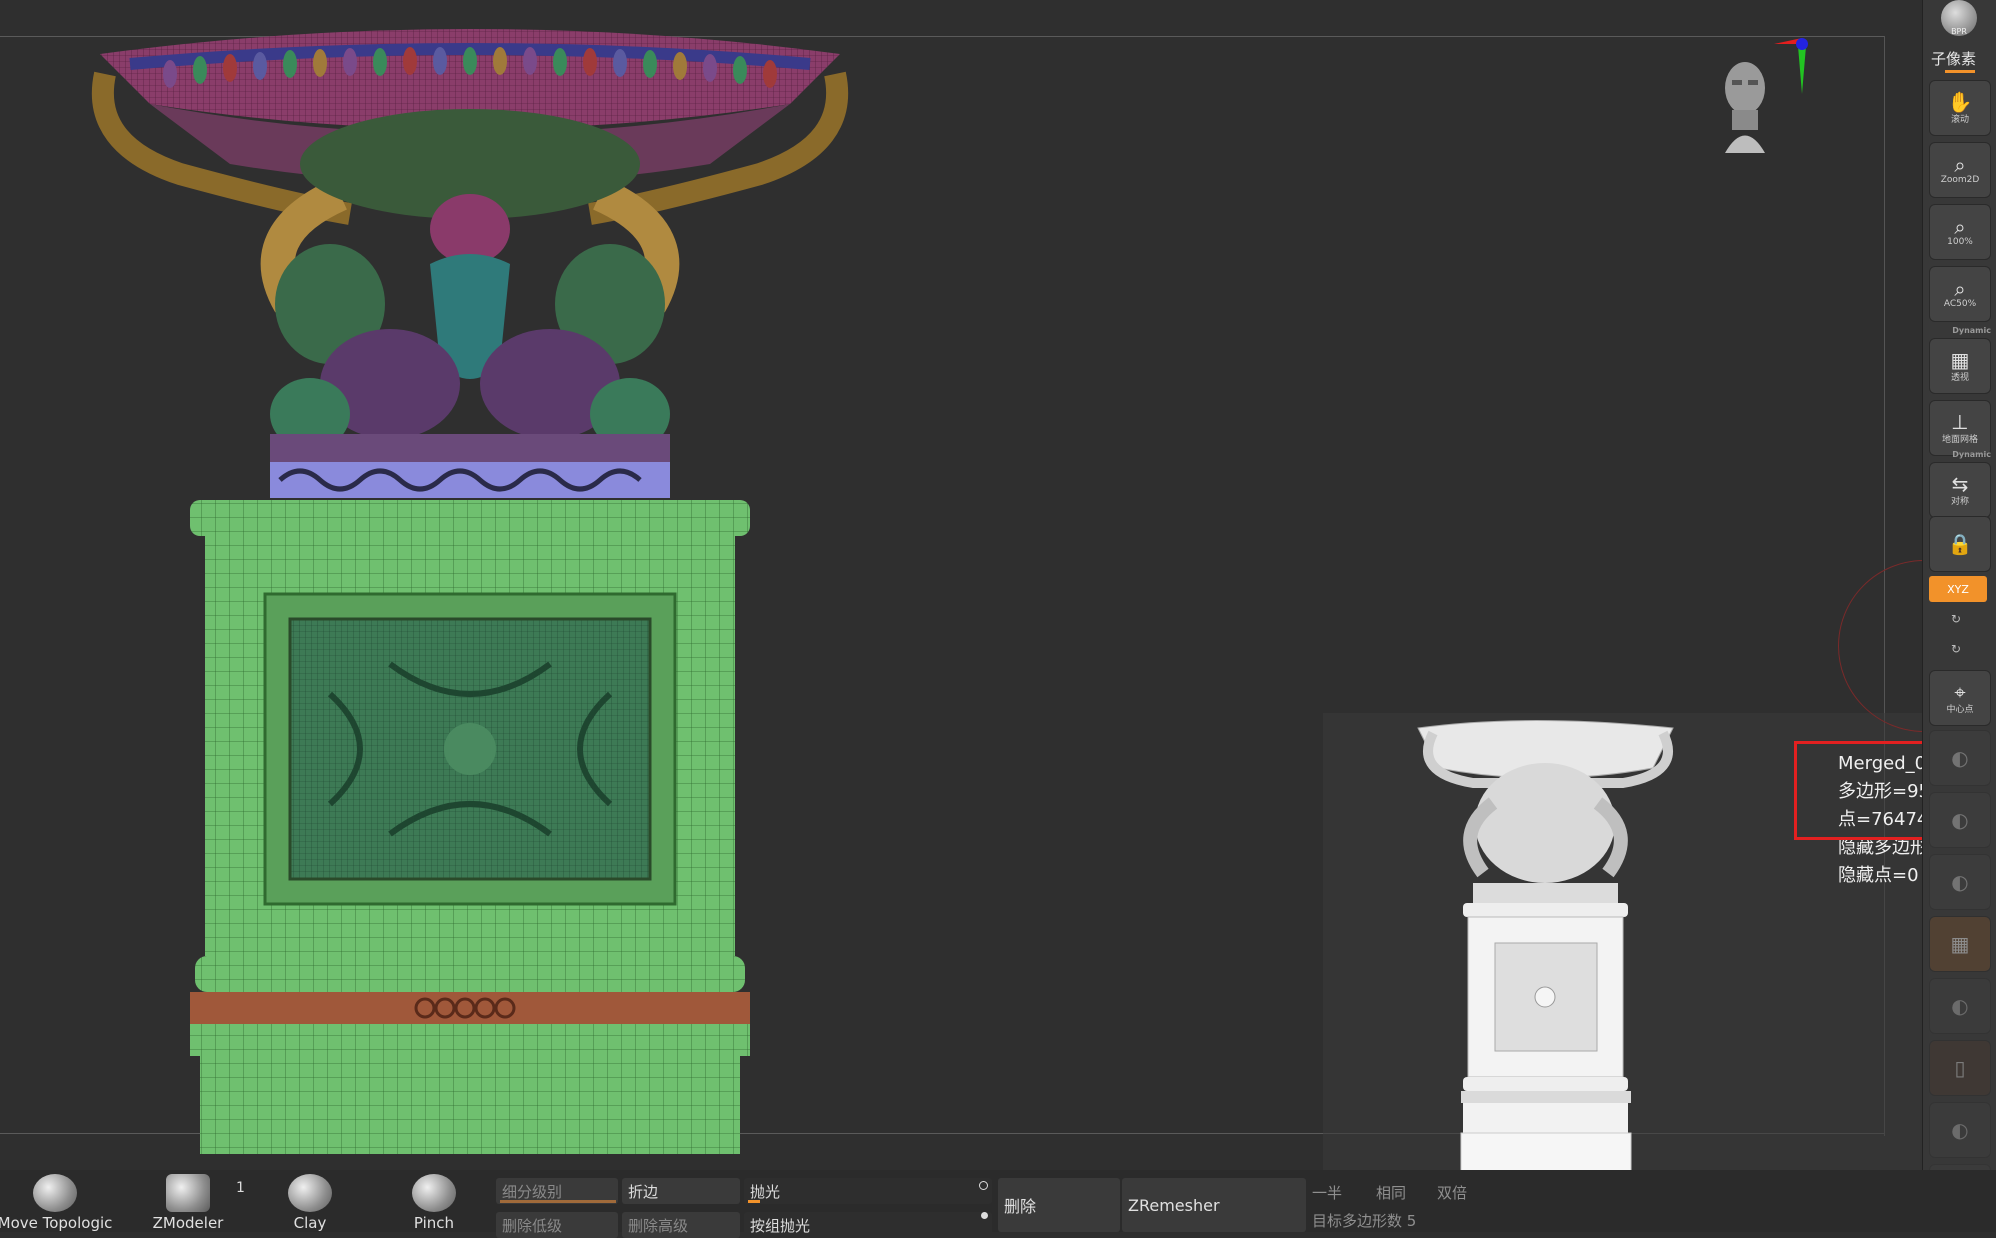 Image resolution: width=1996 pixels, height=1238 pixels. What do you see at coordinates (1956, 619) in the screenshot?
I see `y-rotate-icon: ↻` at bounding box center [1956, 619].